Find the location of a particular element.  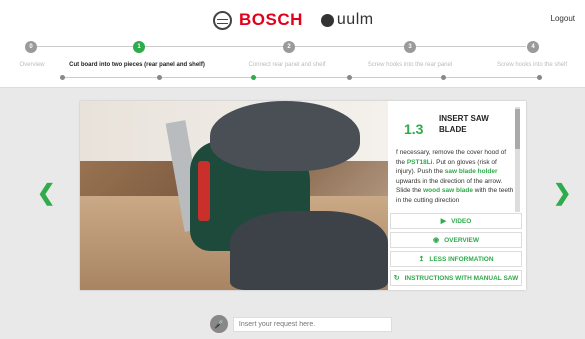

less-information-button: ↥ LESS INFORMATION is located at coordinates (456, 259).